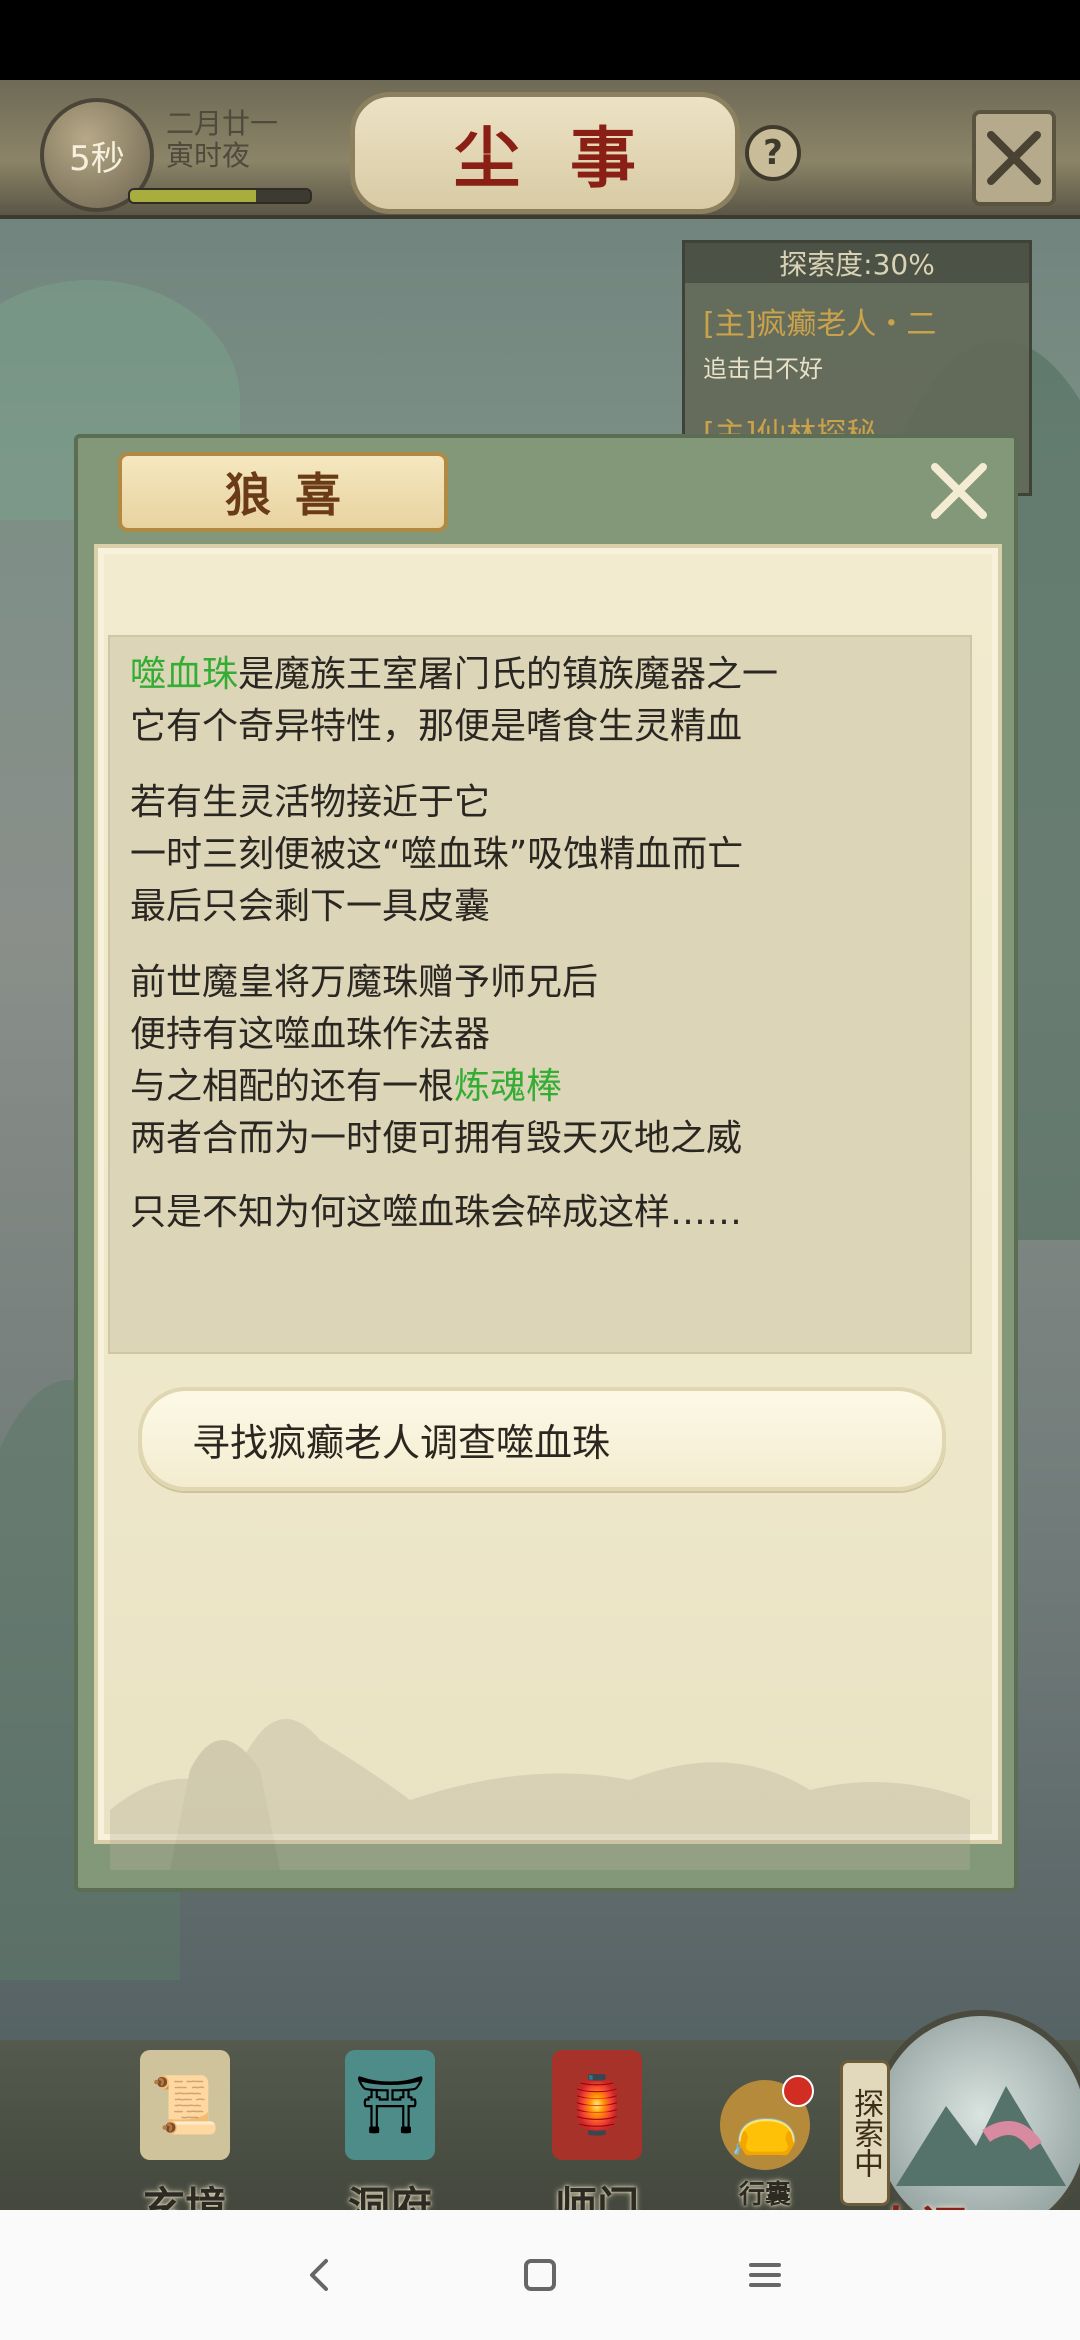  I want to click on pavilion-icon: ⛩, so click(390, 2105).